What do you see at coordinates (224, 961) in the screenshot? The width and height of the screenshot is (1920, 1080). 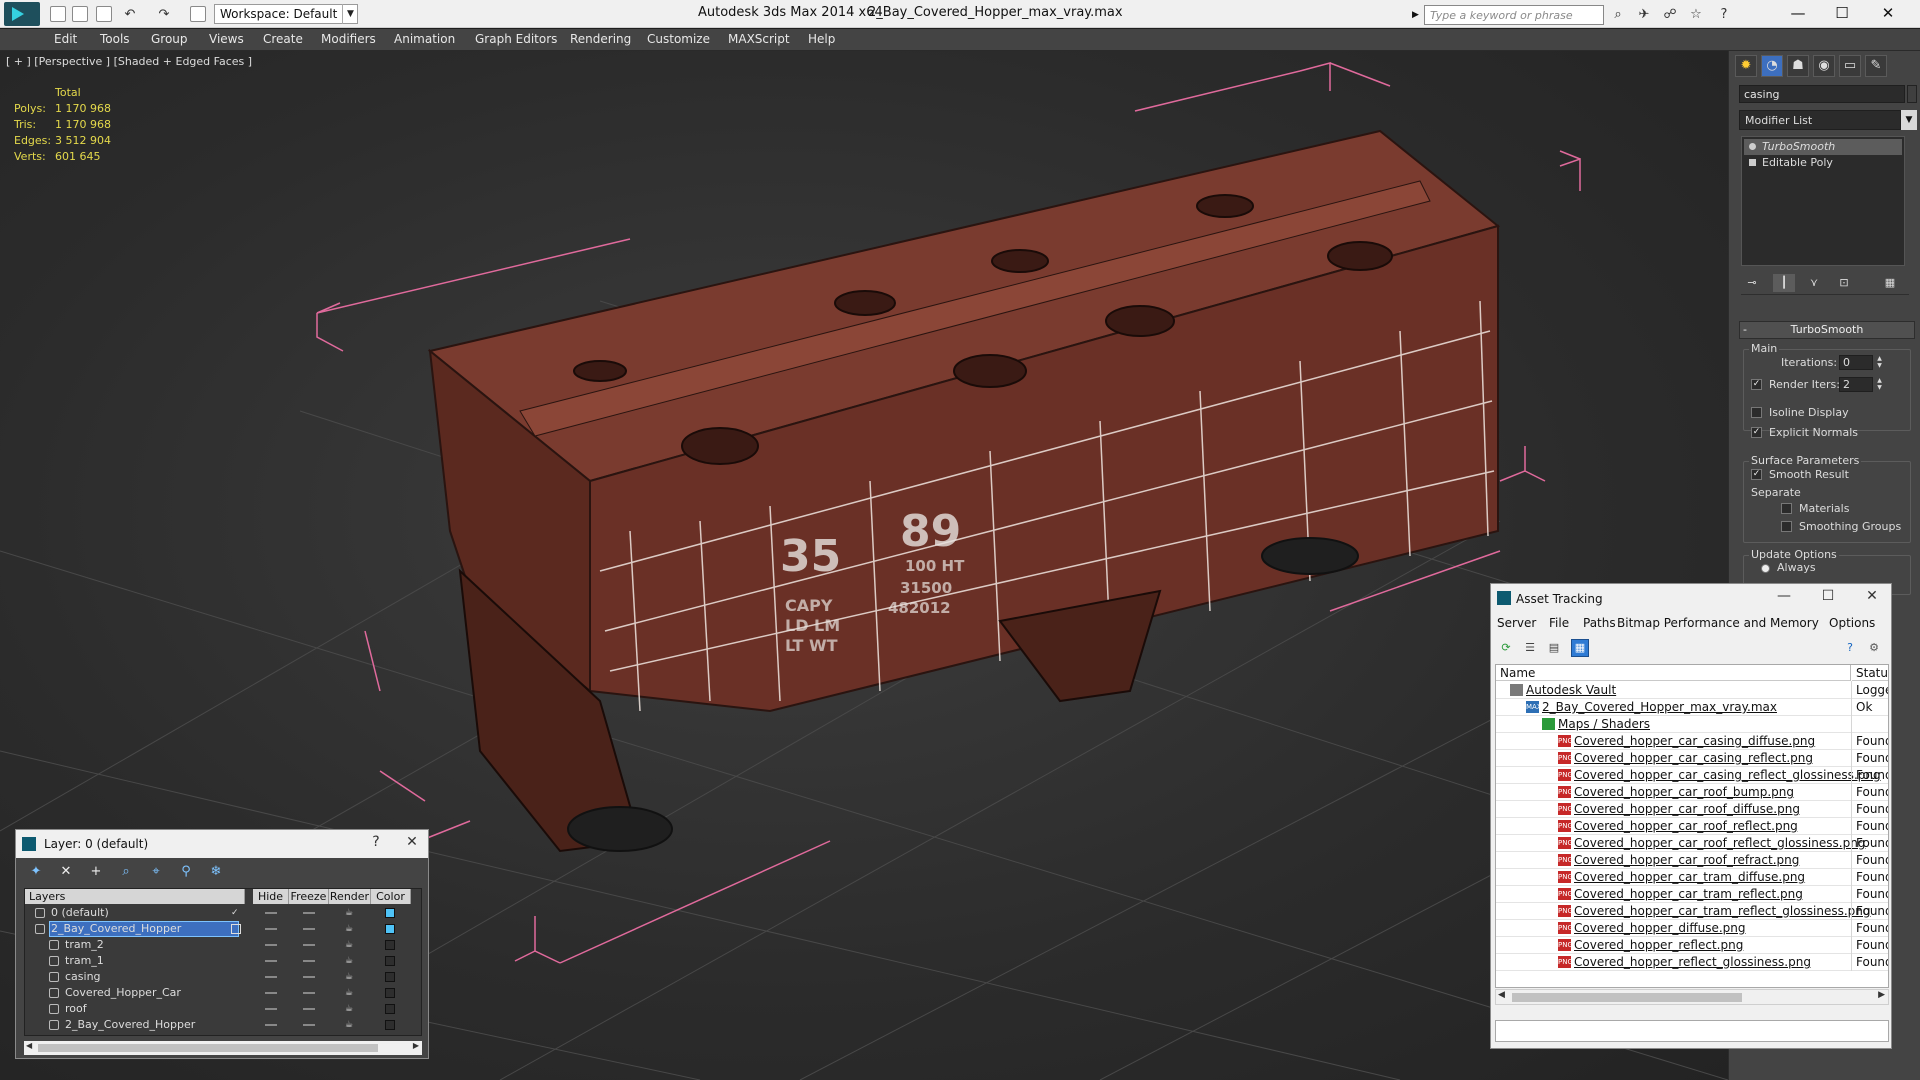 I see `layer-row: tram_1 ☕` at bounding box center [224, 961].